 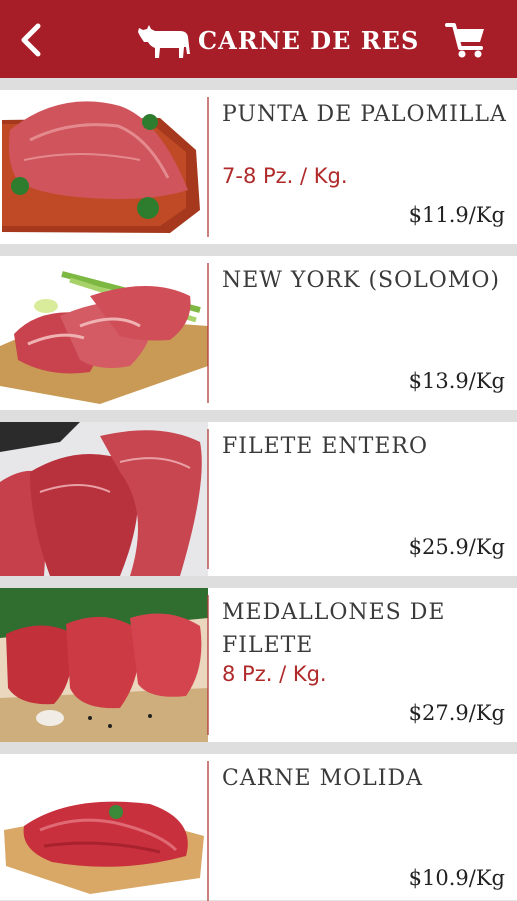 I want to click on product-name: NEW YORK (SOLOMO), so click(x=361, y=280).